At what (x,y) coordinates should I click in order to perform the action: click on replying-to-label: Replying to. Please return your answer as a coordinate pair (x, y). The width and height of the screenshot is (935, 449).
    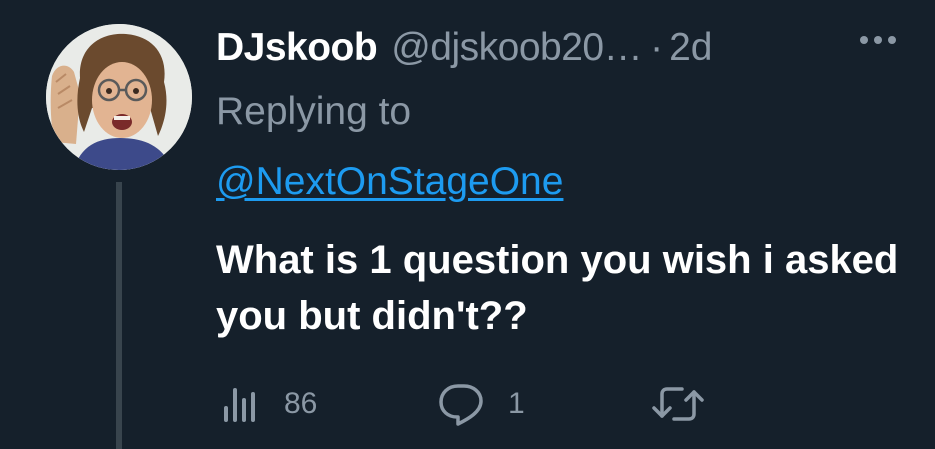
    Looking at the image, I should click on (314, 111).